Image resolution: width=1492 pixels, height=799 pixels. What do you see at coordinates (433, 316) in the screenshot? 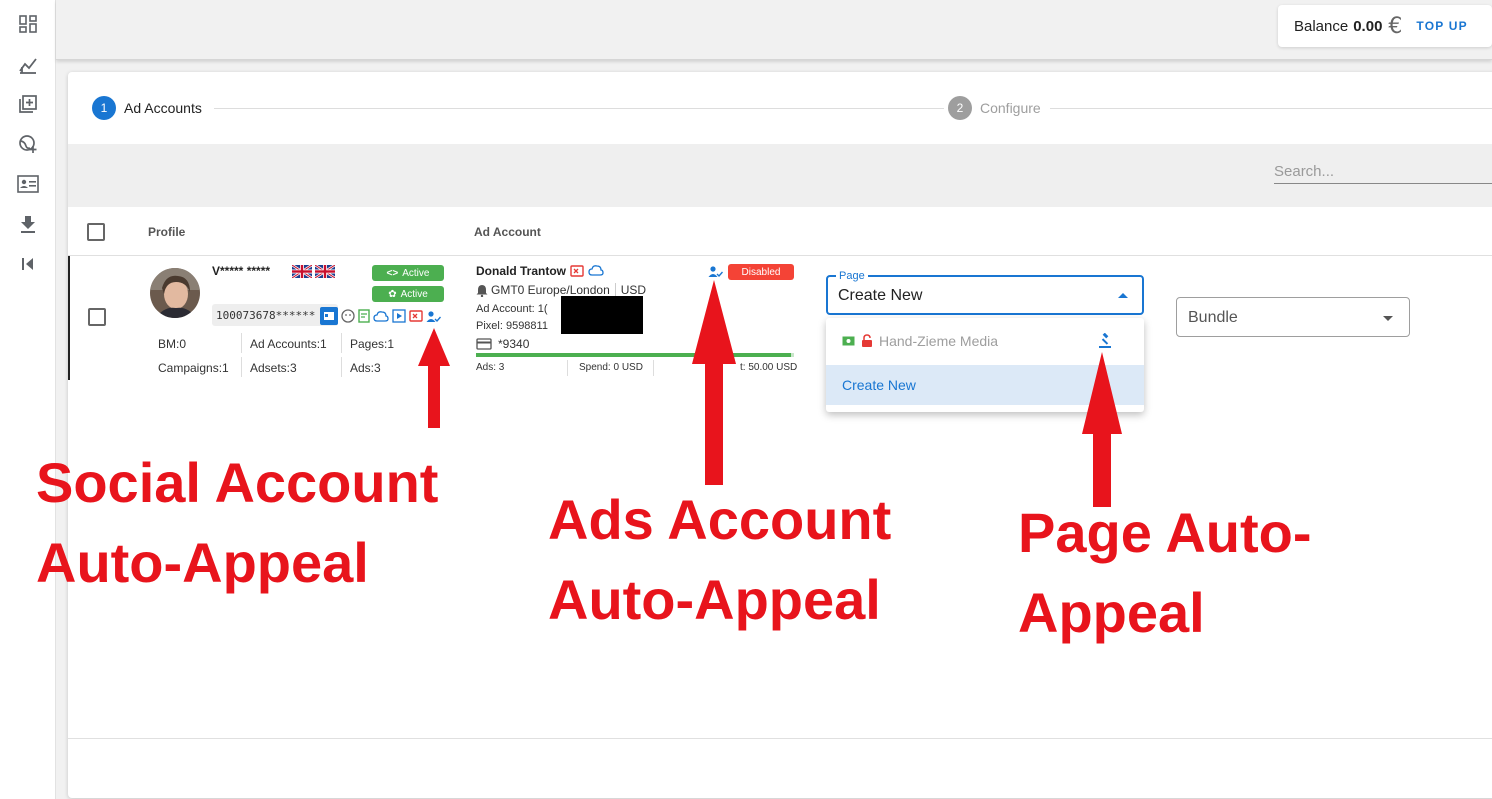
I see `person-check-icon` at bounding box center [433, 316].